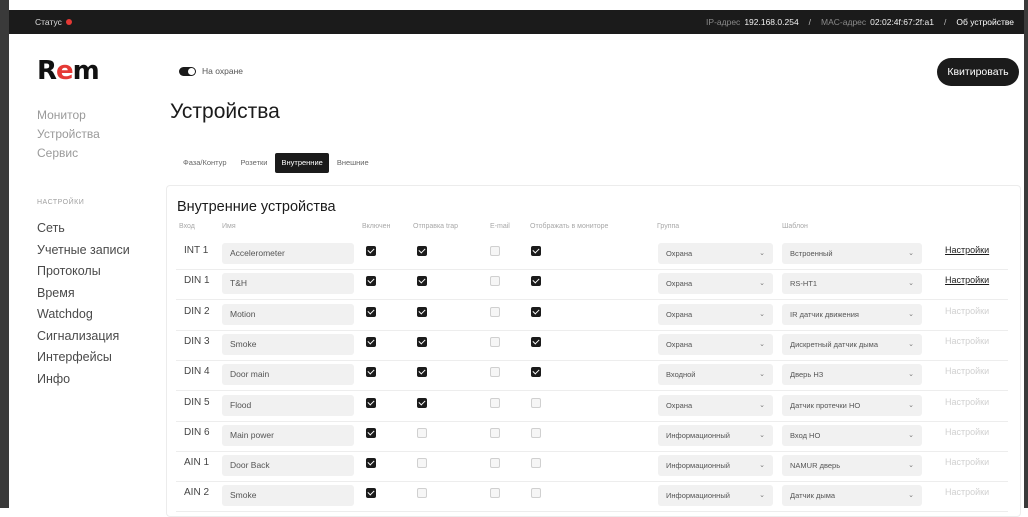 Image resolution: width=1028 pixels, height=517 pixels. What do you see at coordinates (852, 496) in the screenshot?
I see `template-select: Датчик дыма ⌄` at bounding box center [852, 496].